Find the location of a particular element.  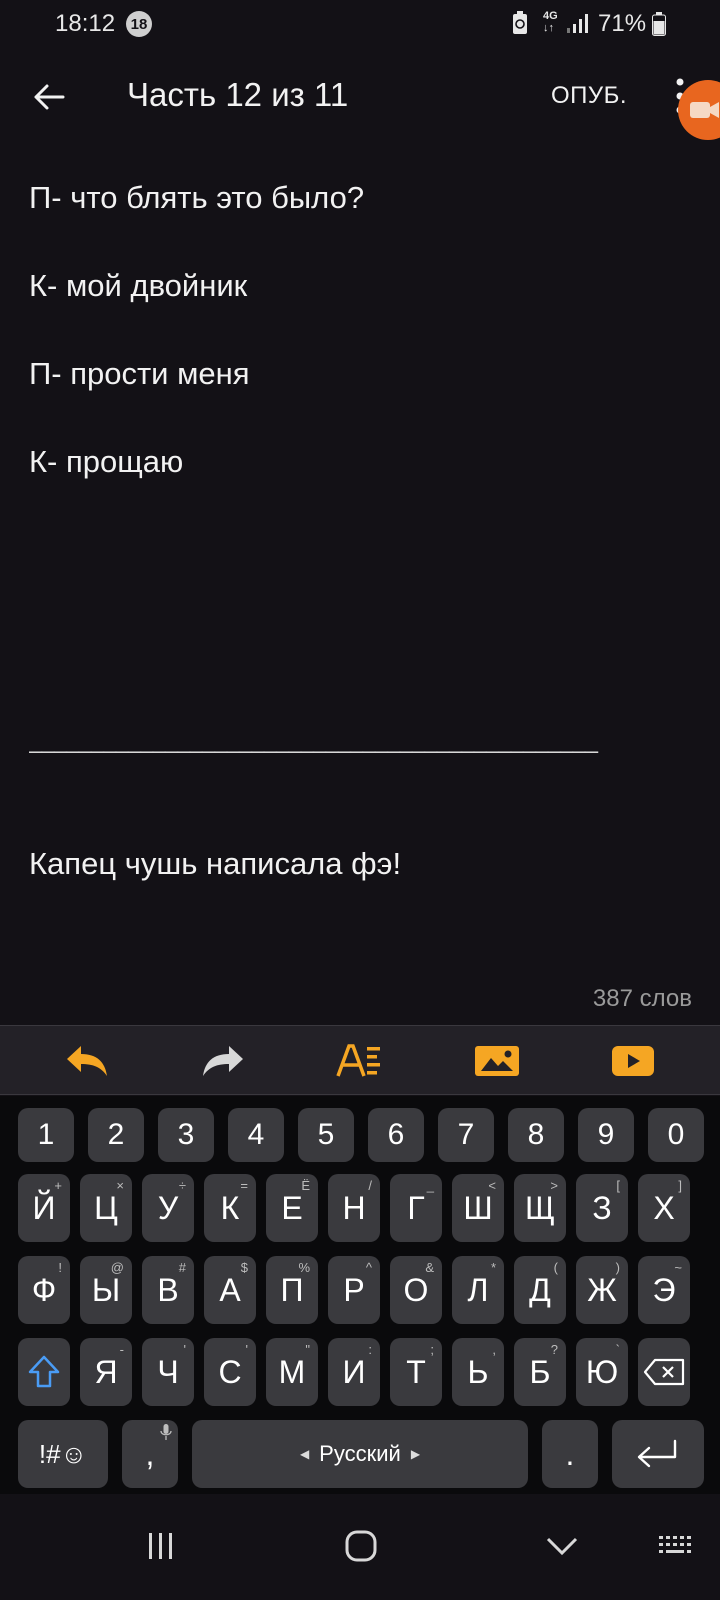

keyboard-switch-button is located at coordinates (675, 1546).